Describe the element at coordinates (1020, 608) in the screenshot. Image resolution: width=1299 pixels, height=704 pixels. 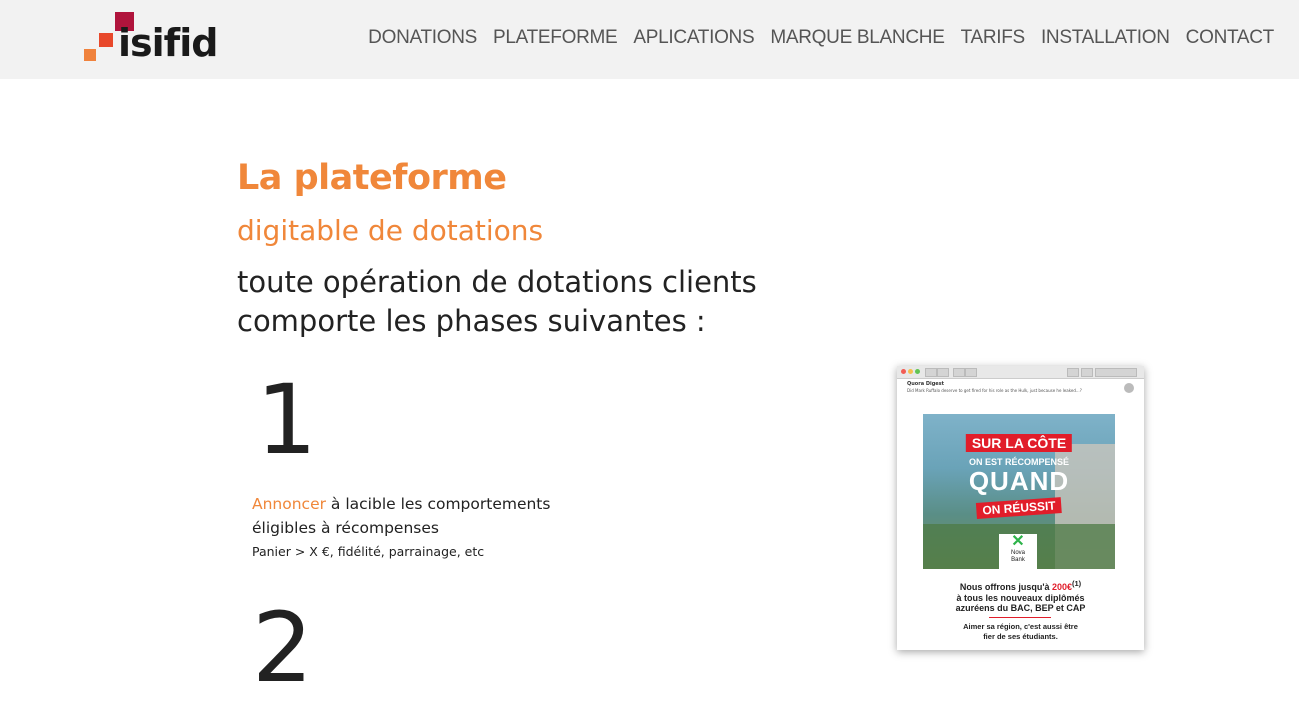
I see `offer-line-3: azuréens du BAC, BEP et CAP` at that location.